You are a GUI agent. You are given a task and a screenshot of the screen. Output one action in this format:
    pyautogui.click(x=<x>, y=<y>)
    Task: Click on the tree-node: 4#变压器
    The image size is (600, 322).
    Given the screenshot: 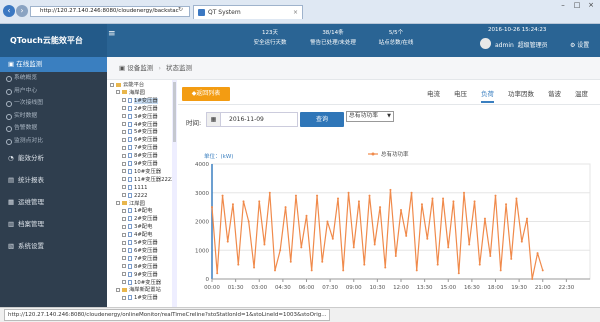 What is the action you would take?
    pyautogui.click(x=140, y=125)
    